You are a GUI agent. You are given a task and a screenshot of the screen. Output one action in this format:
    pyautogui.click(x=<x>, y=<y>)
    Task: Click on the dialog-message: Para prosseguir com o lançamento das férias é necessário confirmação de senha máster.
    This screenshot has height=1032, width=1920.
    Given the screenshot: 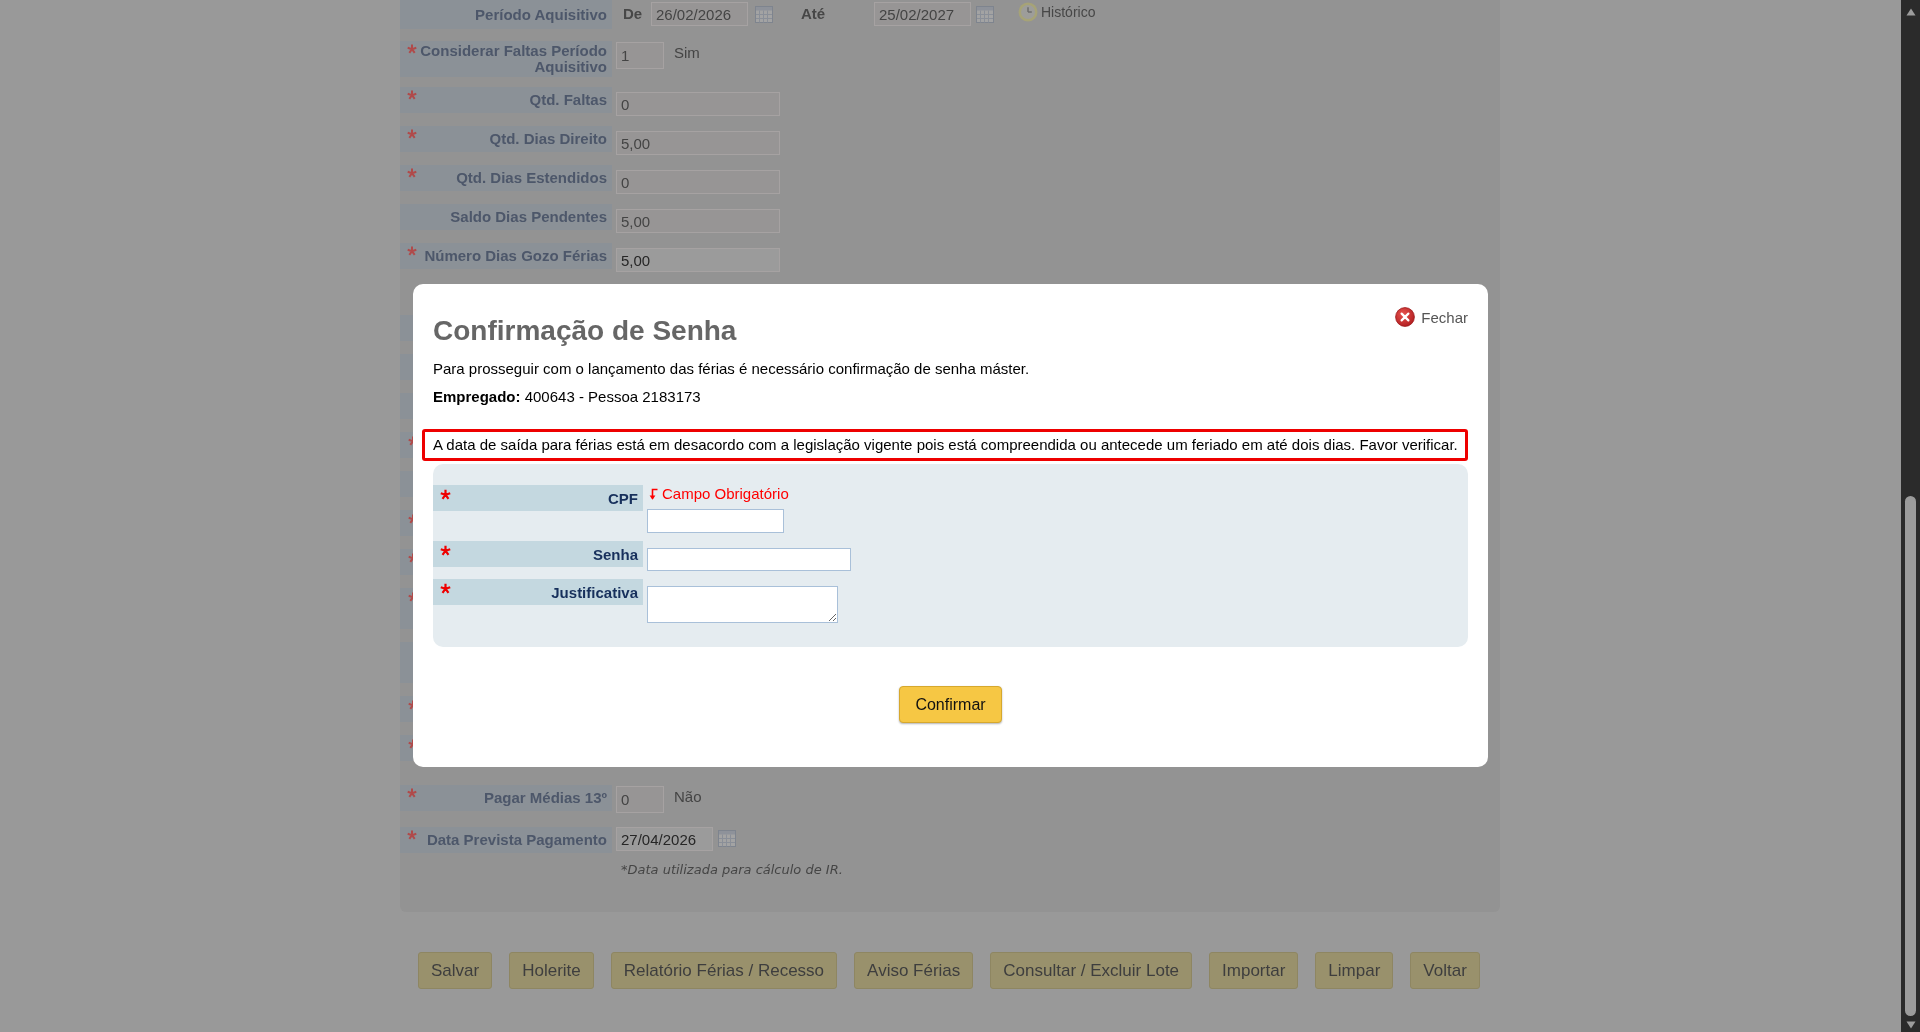 What is the action you would take?
    pyautogui.click(x=732, y=369)
    